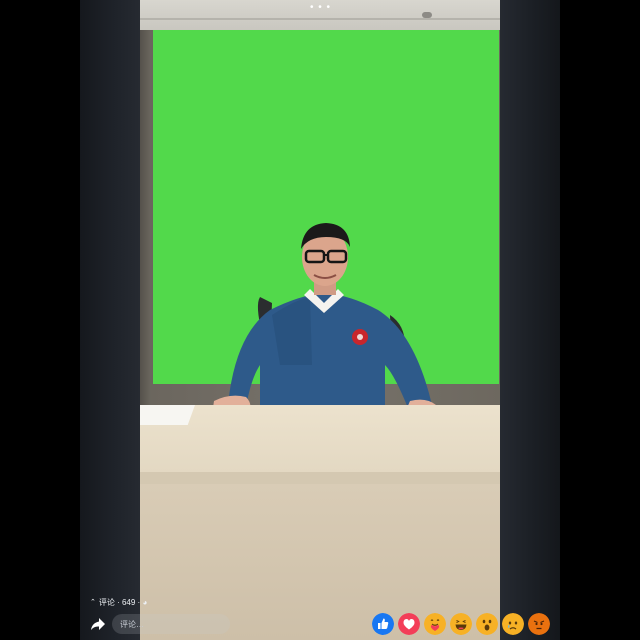 The height and width of the screenshot is (640, 640). Describe the element at coordinates (123, 602) in the screenshot. I see `comments-summary-label: 评论 · 649 · ◕` at that location.